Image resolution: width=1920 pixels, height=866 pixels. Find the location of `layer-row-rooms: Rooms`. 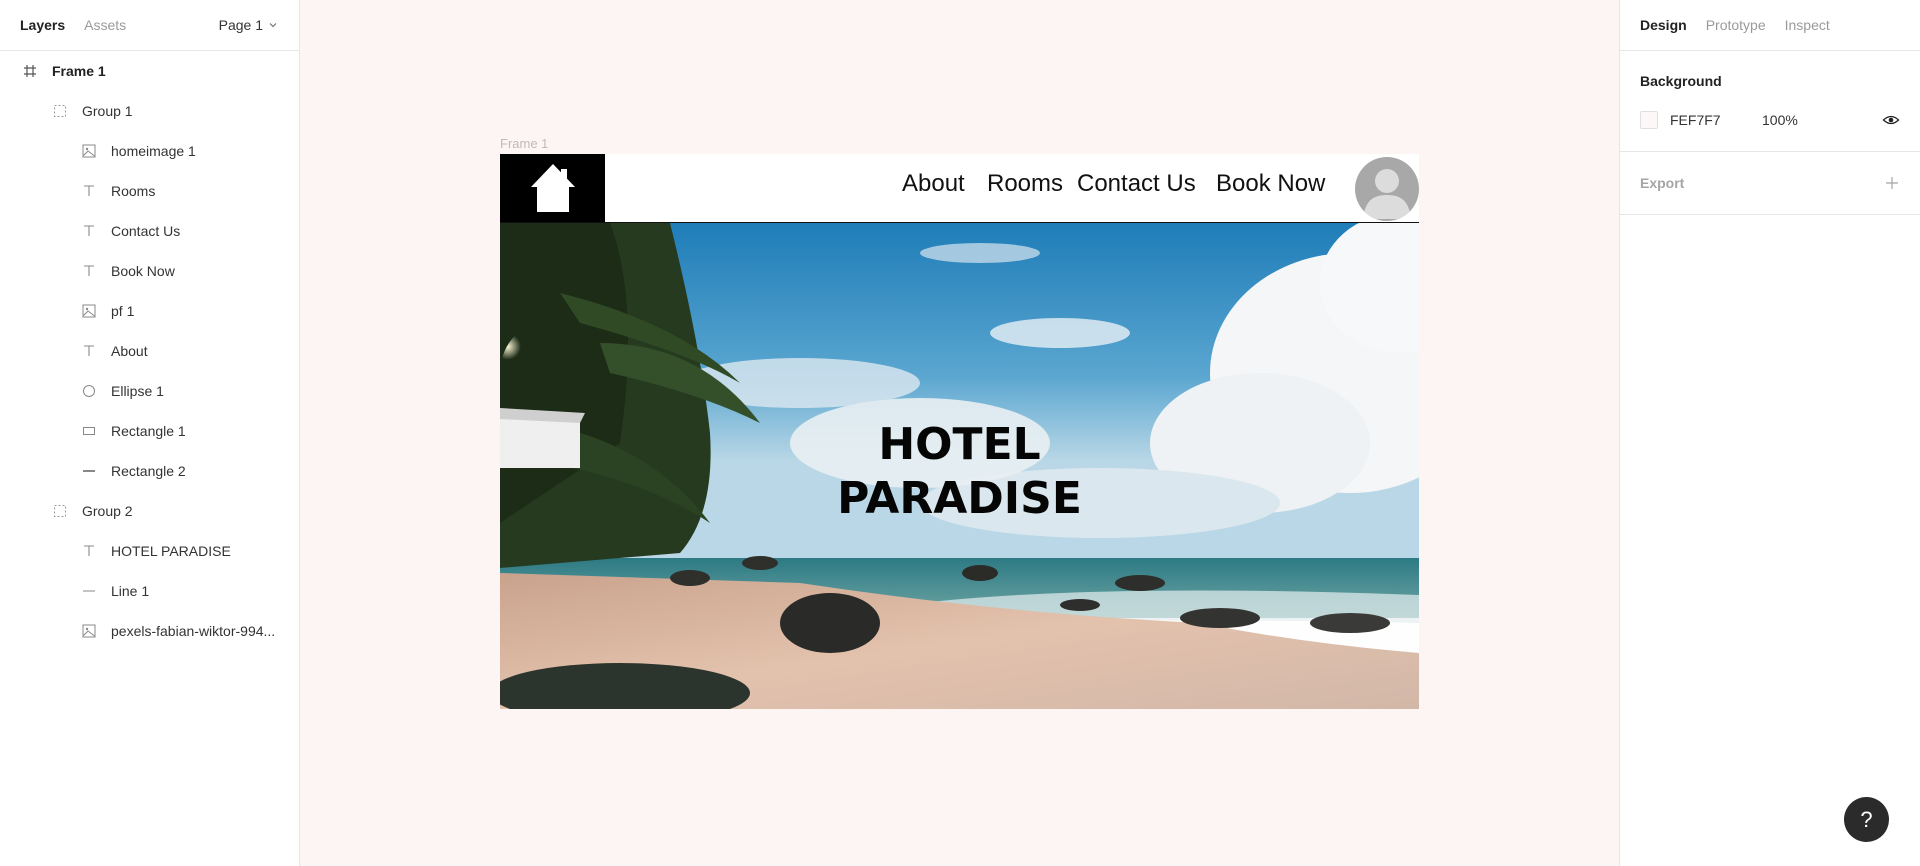

layer-row-rooms: Rooms is located at coordinates (149, 191).